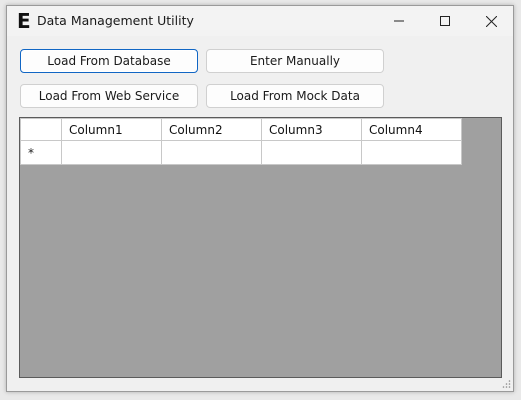  Describe the element at coordinates (211, 129) in the screenshot. I see `column-header-2: Column2` at that location.